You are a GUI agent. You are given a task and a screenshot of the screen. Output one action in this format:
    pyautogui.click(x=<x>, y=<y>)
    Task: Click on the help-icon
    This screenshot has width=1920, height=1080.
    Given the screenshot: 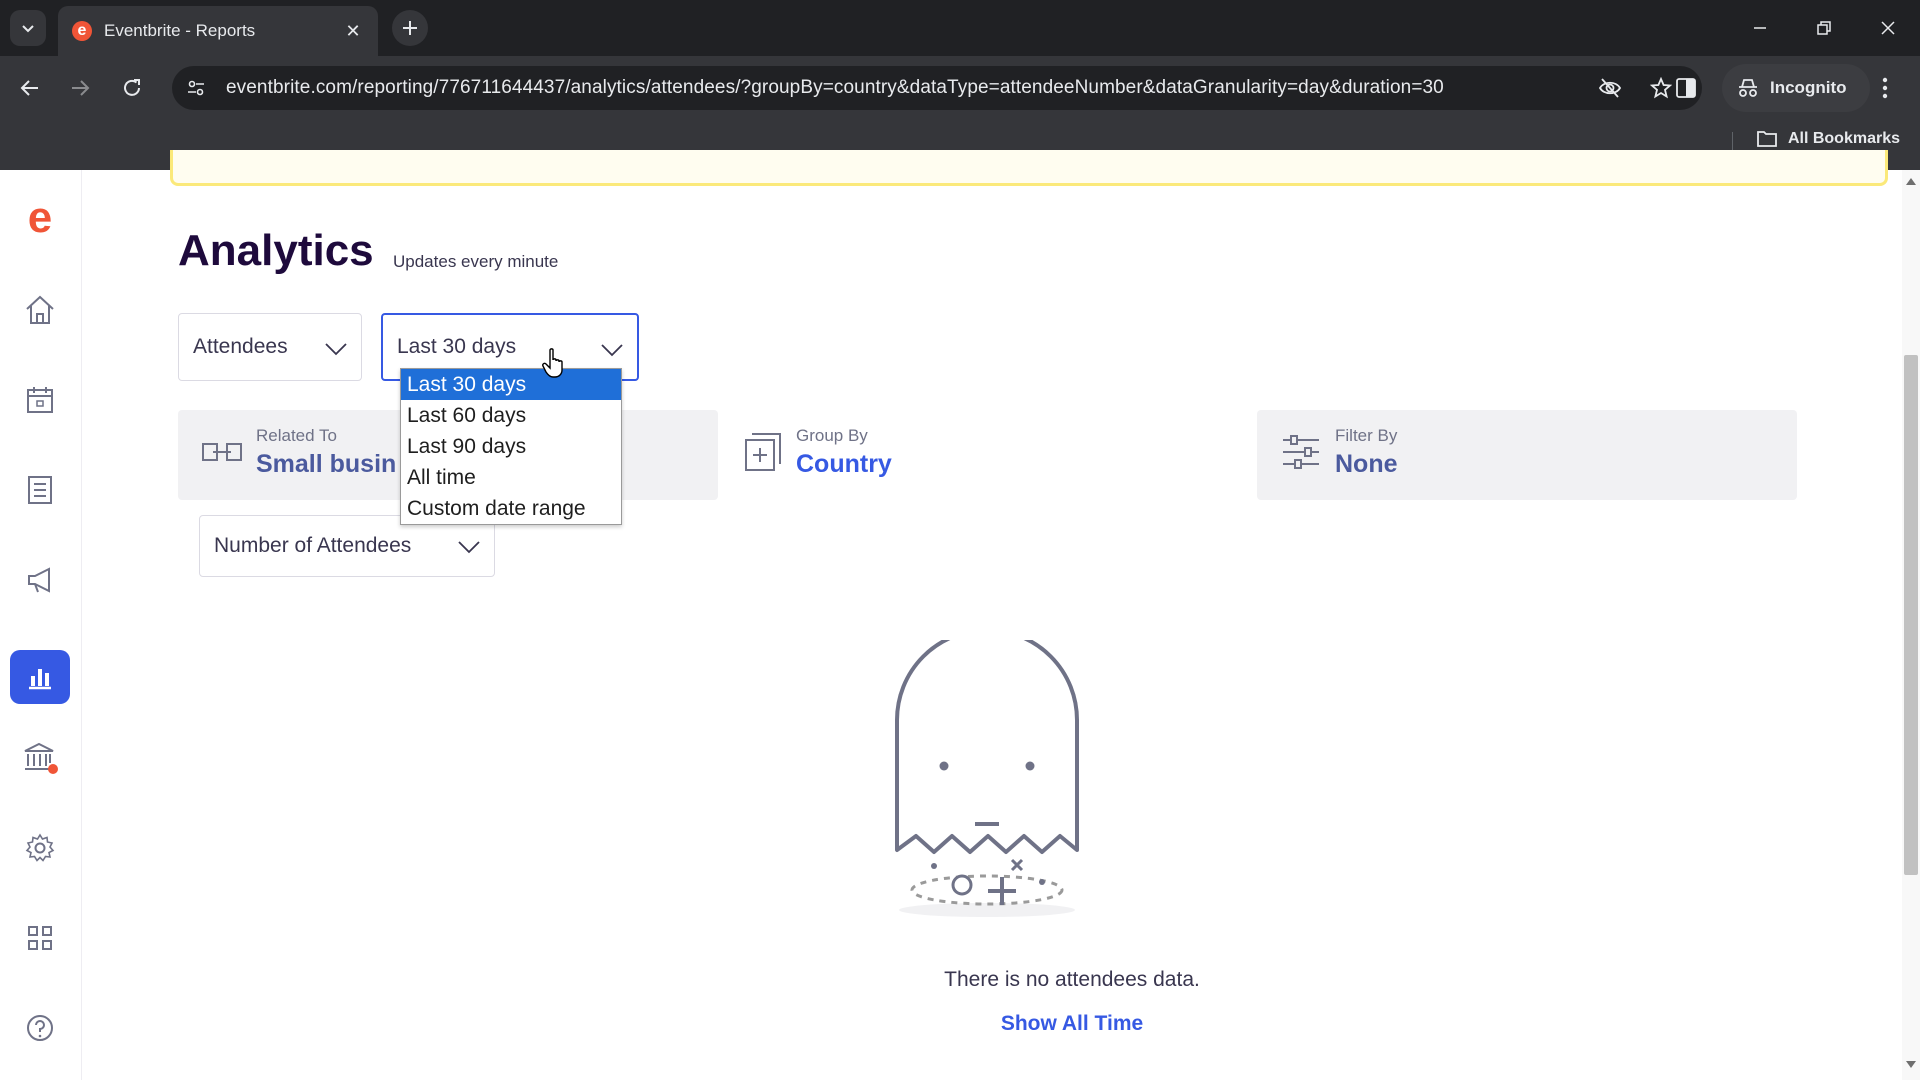 What is the action you would take?
    pyautogui.click(x=40, y=1028)
    